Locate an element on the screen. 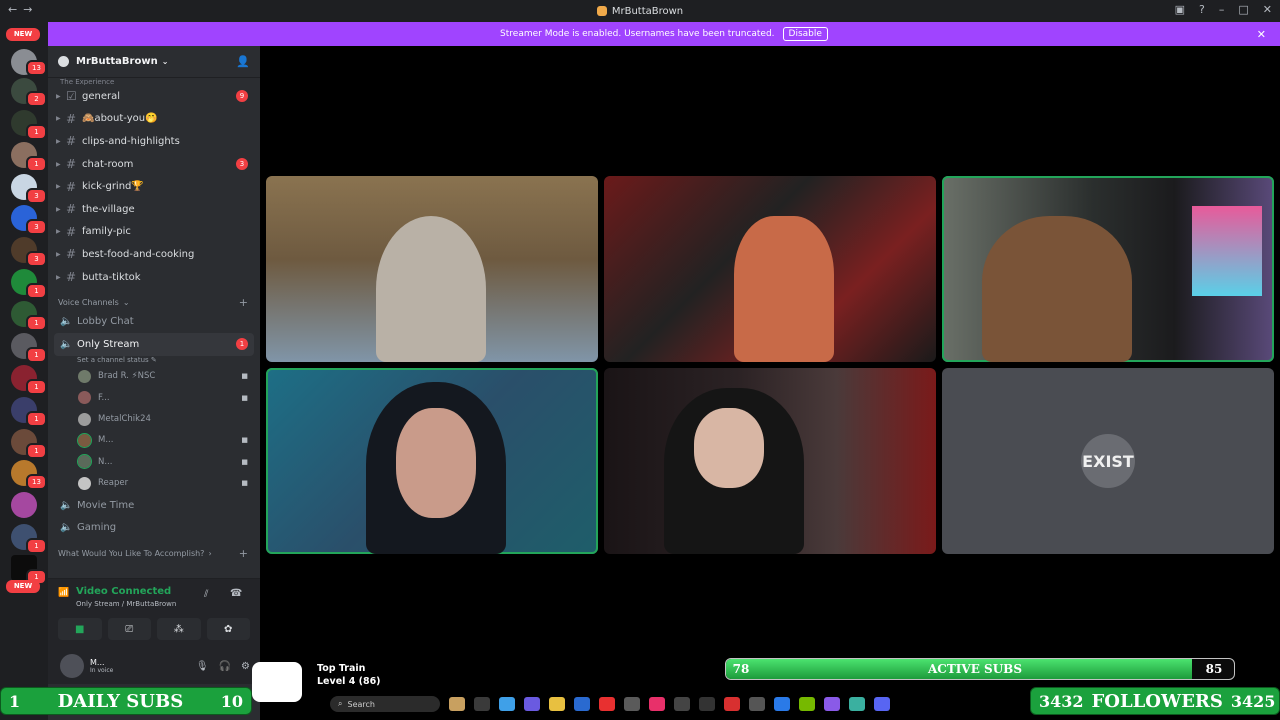  followers-left: 3432 is located at coordinates (1061, 701).